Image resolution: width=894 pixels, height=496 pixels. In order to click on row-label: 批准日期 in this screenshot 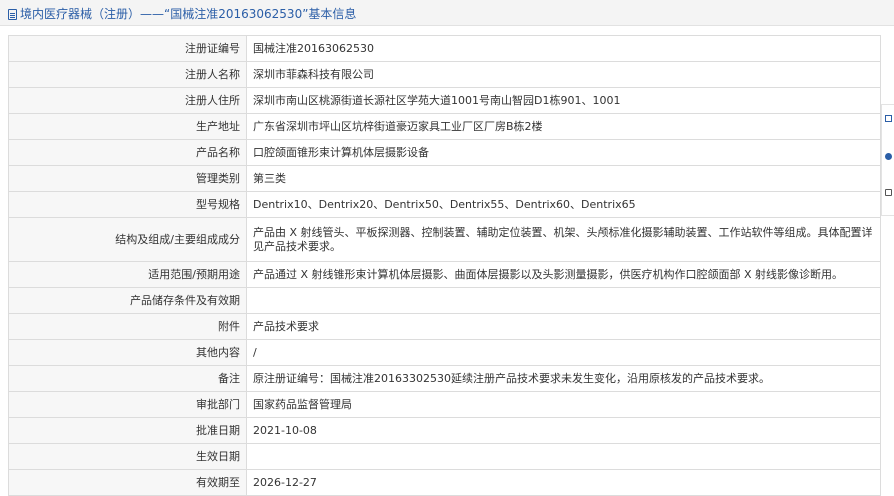, I will do `click(127, 430)`.